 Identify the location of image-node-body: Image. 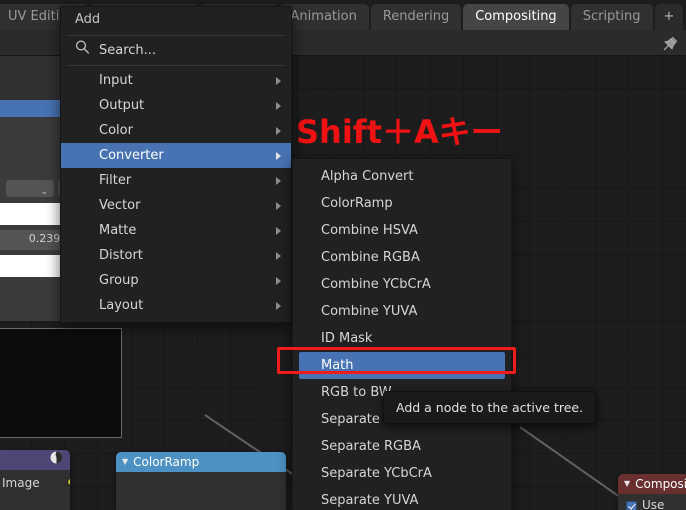
(35, 490).